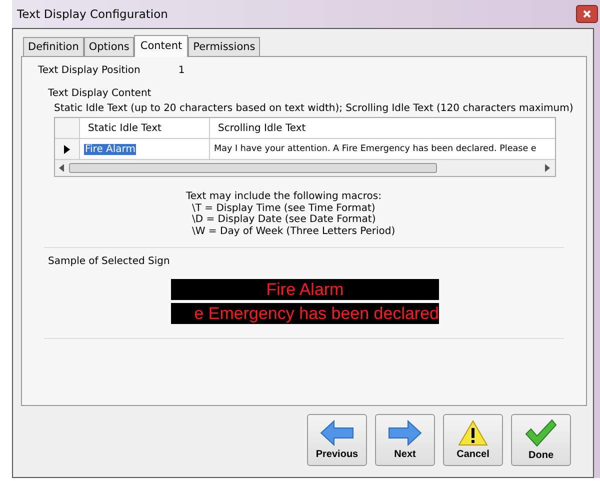 Image resolution: width=600 pixels, height=481 pixels. Describe the element at coordinates (314, 108) in the screenshot. I see `hint-text: Static Idle Text (up to 20 characters based on text width); Scrolling Idle Text (120 characters maximum)` at that location.